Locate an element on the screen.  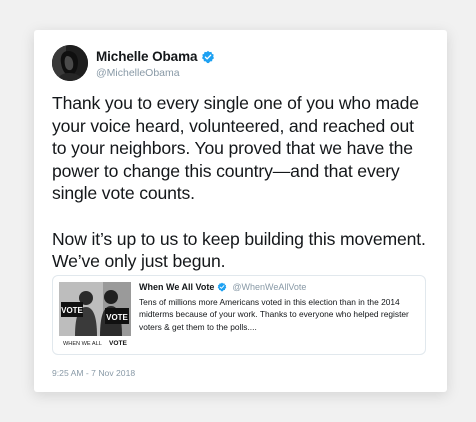
author-handle: @MichelleObama is located at coordinates (138, 73).